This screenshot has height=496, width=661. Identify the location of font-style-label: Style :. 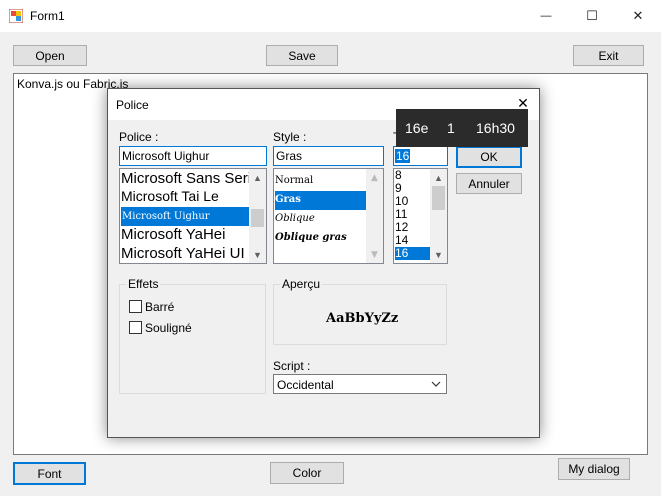
(290, 137).